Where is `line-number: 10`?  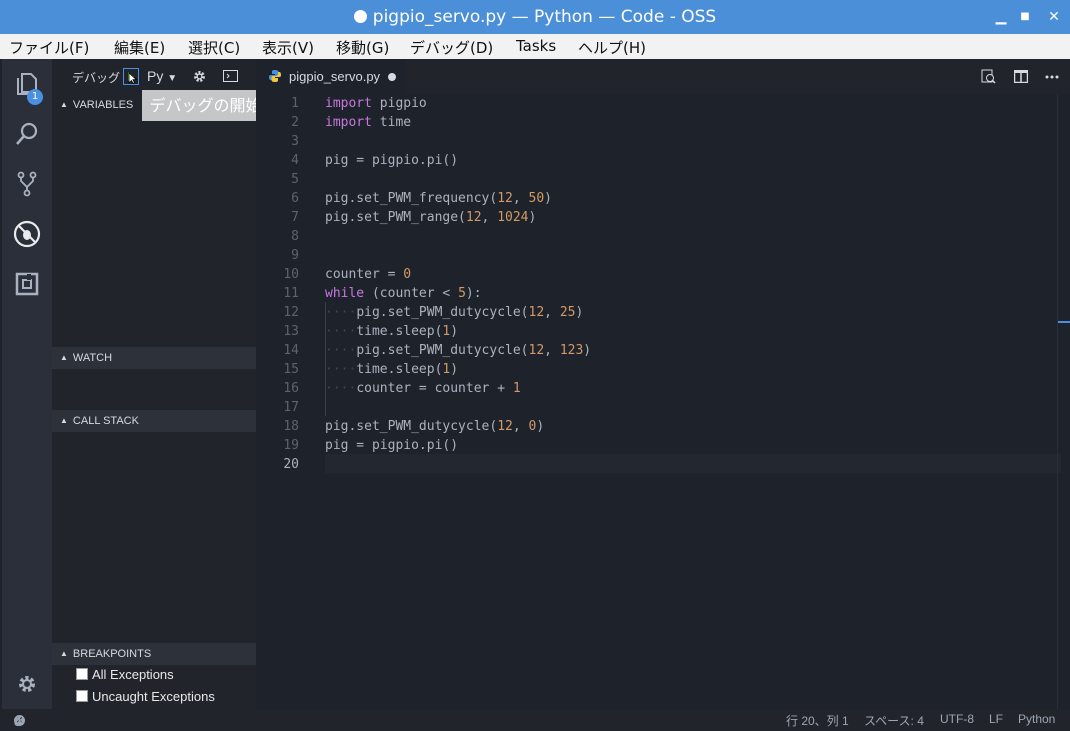
line-number: 10 is located at coordinates (291, 274).